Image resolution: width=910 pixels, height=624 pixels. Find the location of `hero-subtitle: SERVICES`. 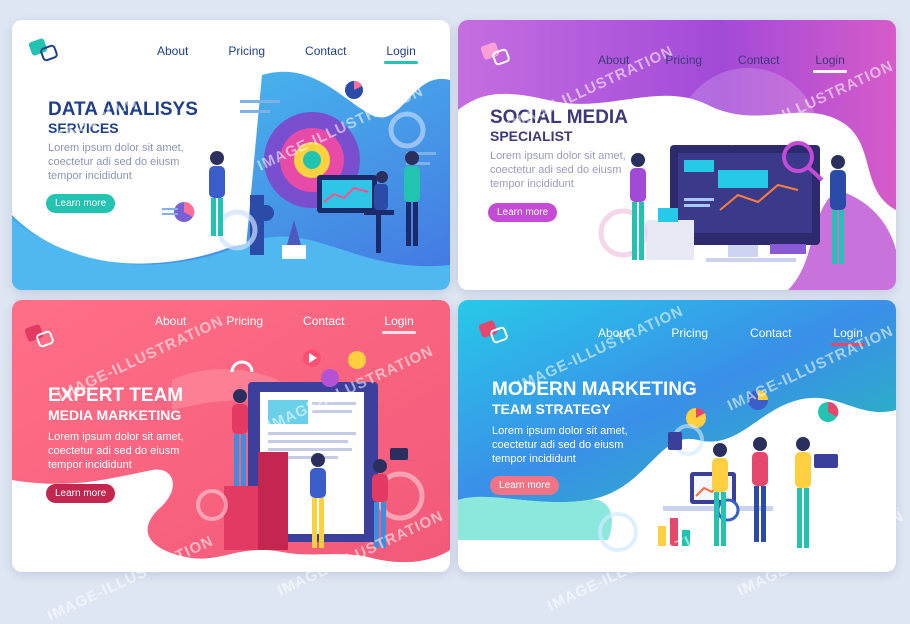

hero-subtitle: SERVICES is located at coordinates (83, 128).